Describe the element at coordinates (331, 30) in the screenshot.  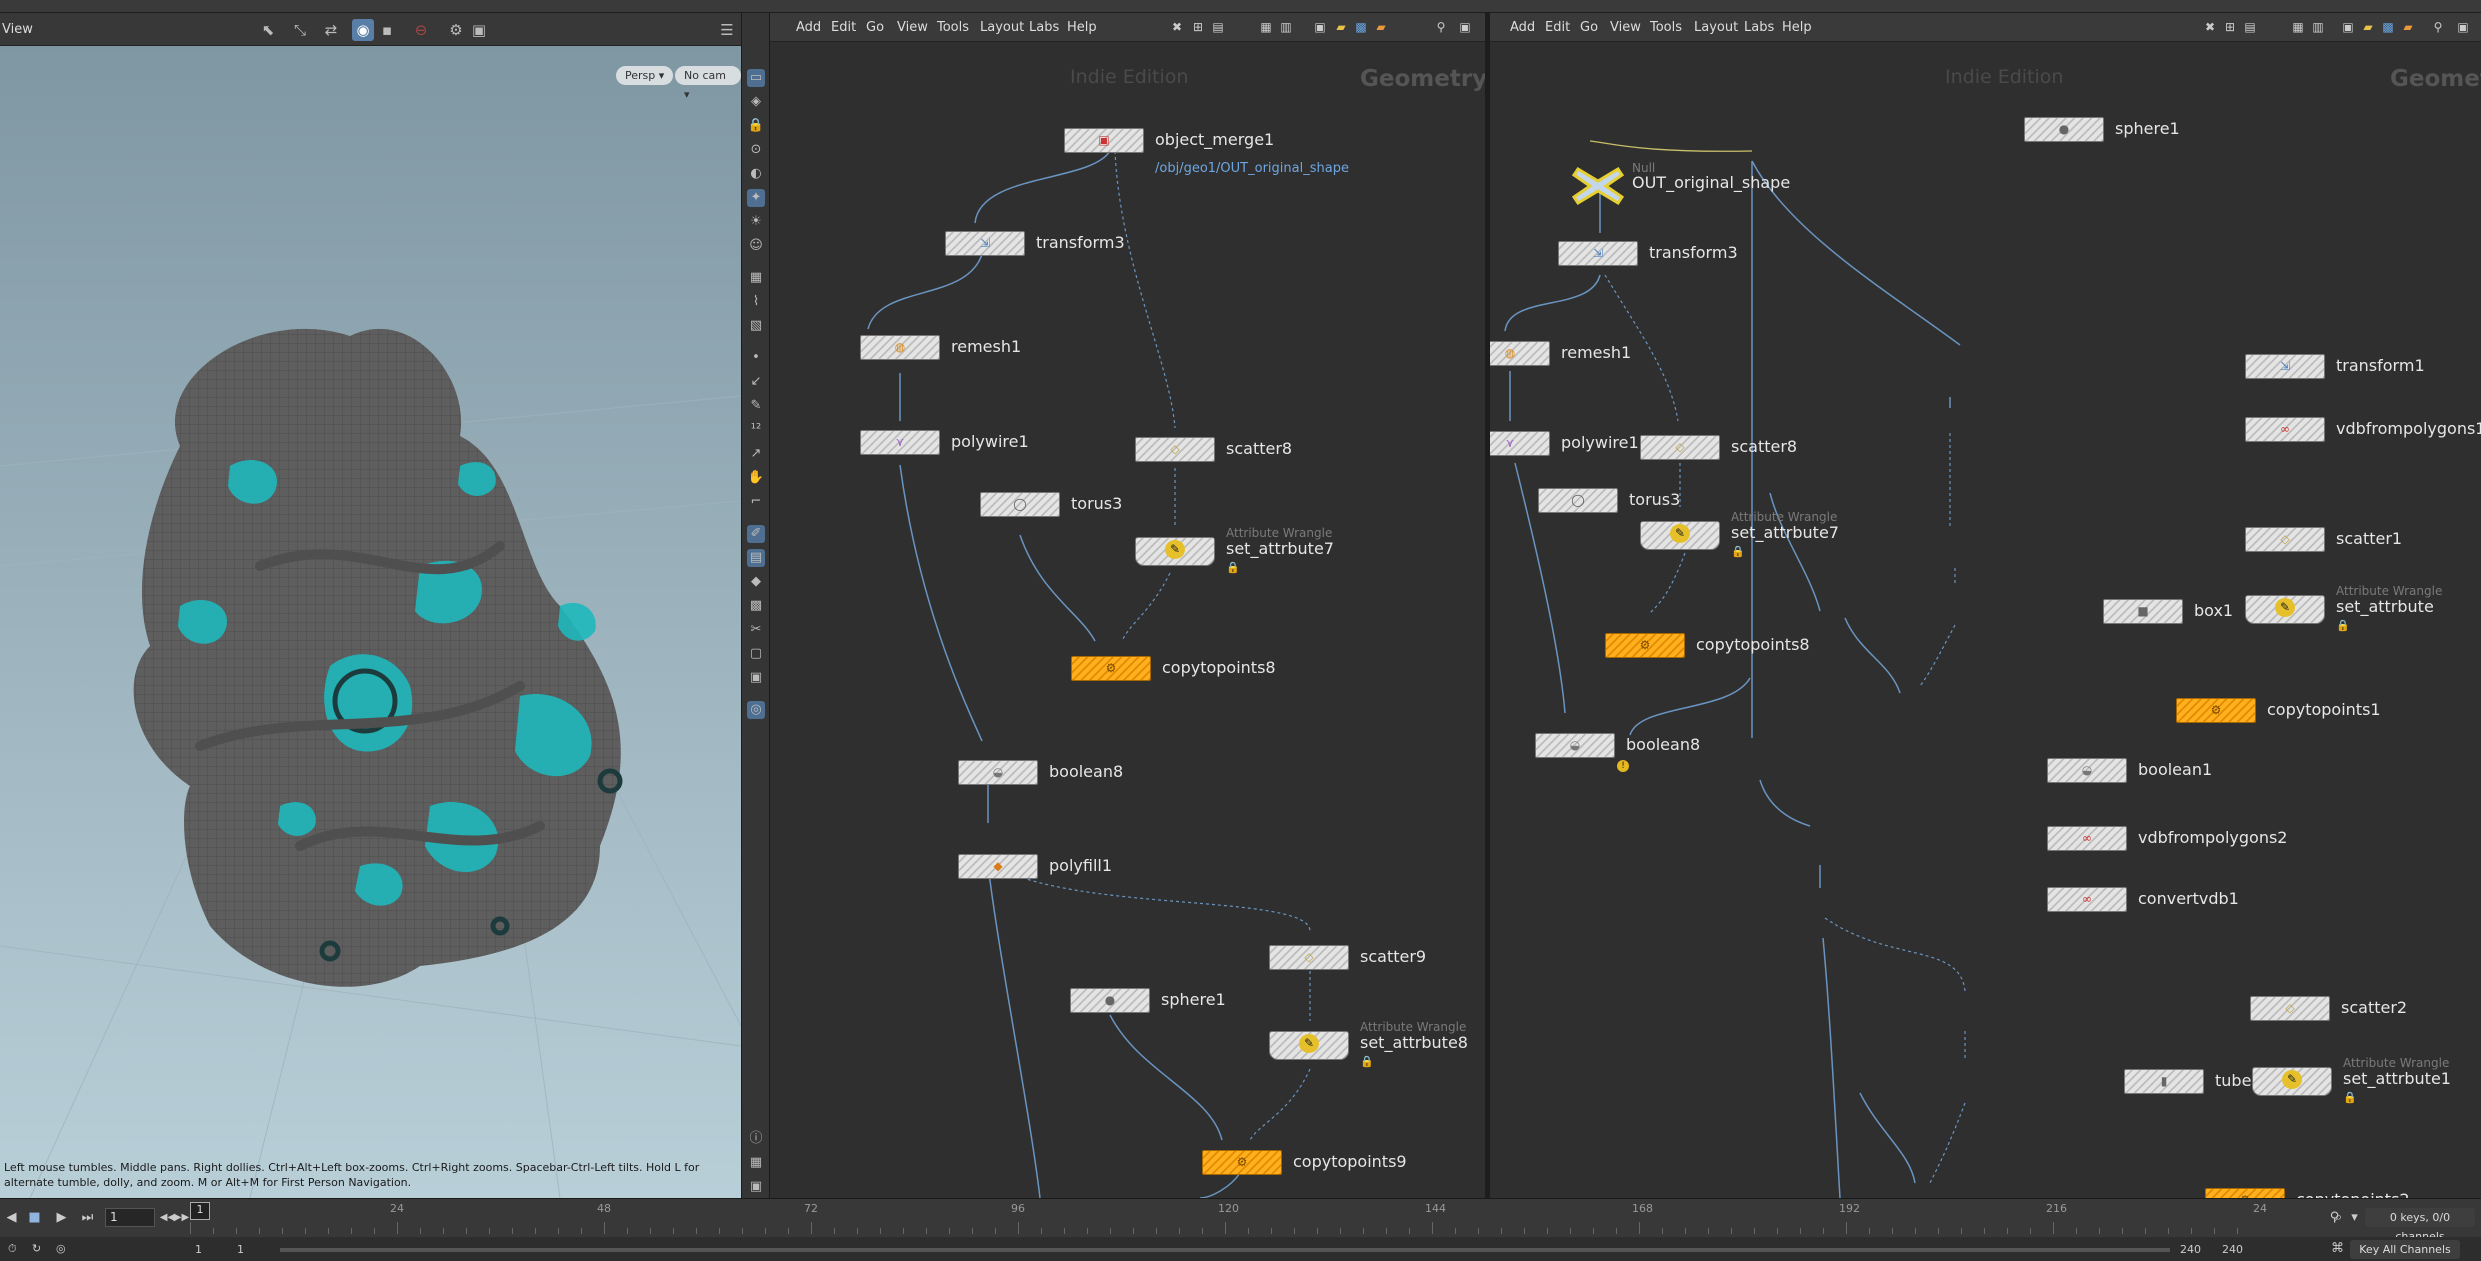
I see `rotate-tool-icon: ⇄` at that location.